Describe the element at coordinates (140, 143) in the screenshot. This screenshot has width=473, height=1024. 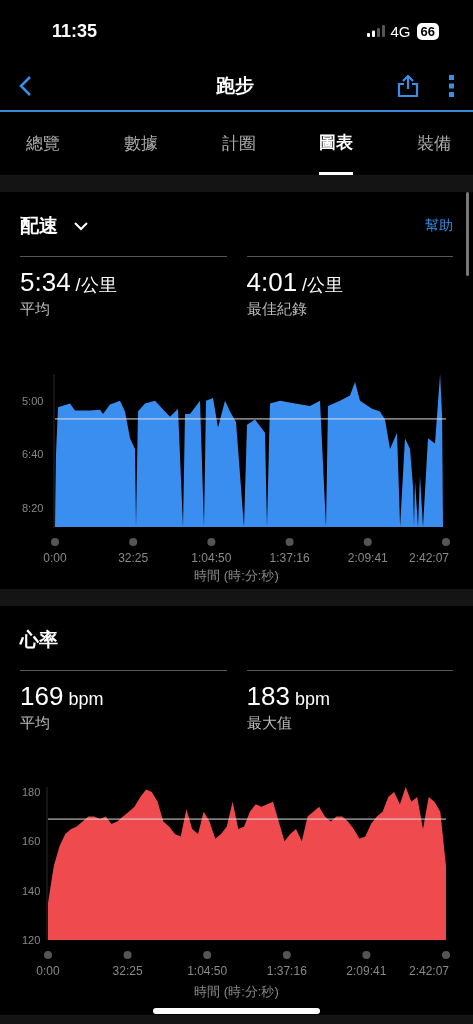
I see `tab: 數據` at that location.